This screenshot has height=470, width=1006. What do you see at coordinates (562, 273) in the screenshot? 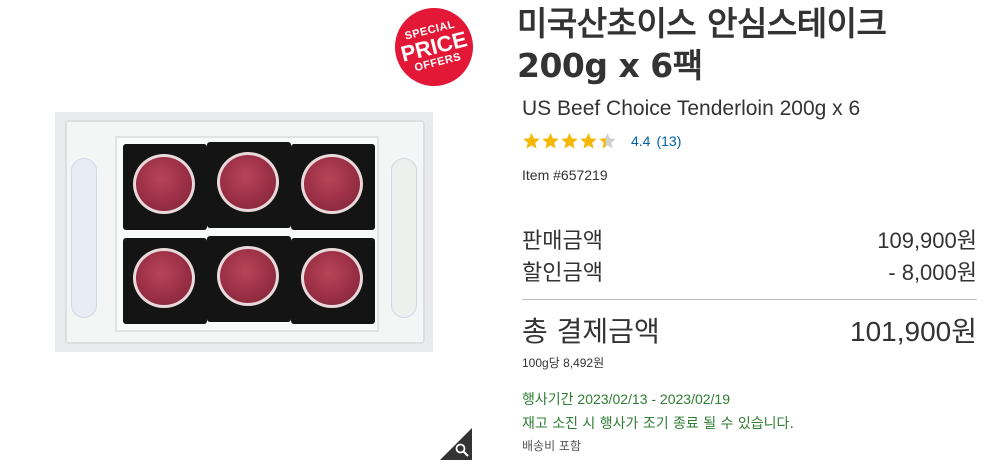
I see `discount-label: 할인금액` at bounding box center [562, 273].